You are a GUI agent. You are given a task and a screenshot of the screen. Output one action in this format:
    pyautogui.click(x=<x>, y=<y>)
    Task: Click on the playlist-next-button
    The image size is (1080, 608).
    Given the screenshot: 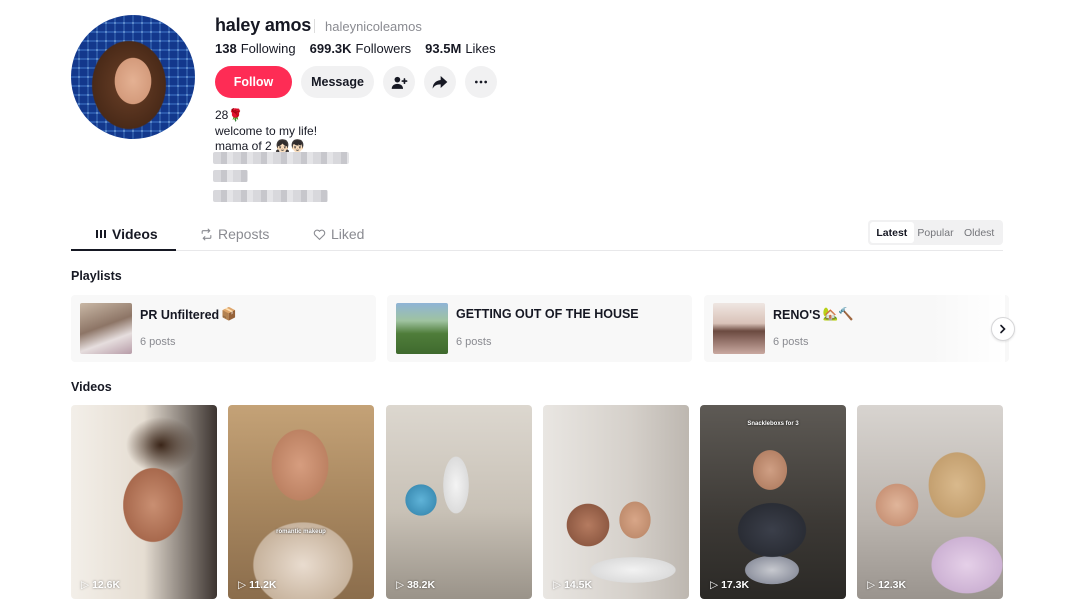 What is the action you would take?
    pyautogui.click(x=1003, y=329)
    